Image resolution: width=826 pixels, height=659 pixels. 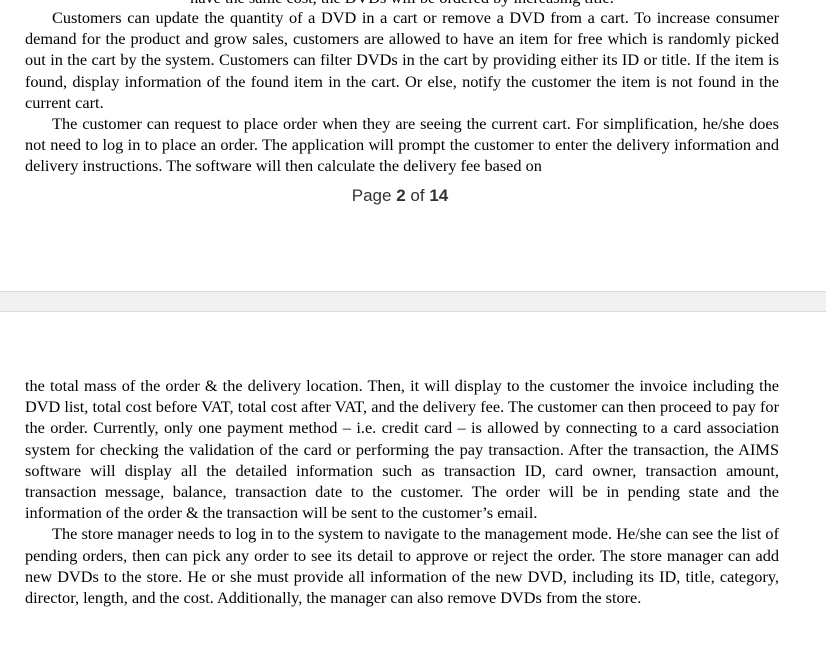 I want to click on page-word: Page, so click(x=371, y=195).